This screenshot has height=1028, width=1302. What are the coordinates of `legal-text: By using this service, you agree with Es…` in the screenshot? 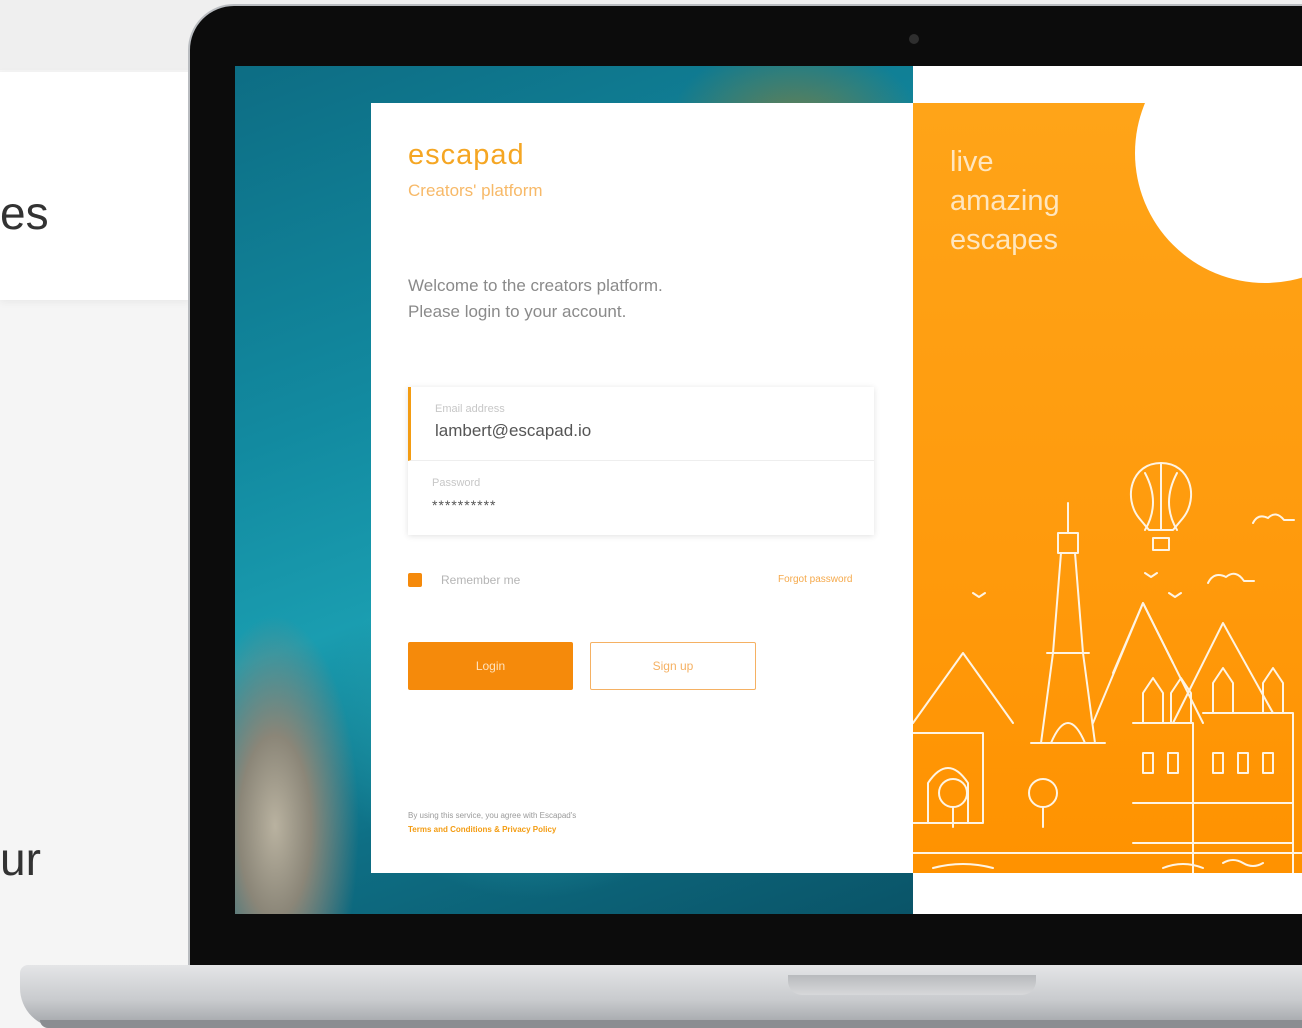 It's located at (492, 815).